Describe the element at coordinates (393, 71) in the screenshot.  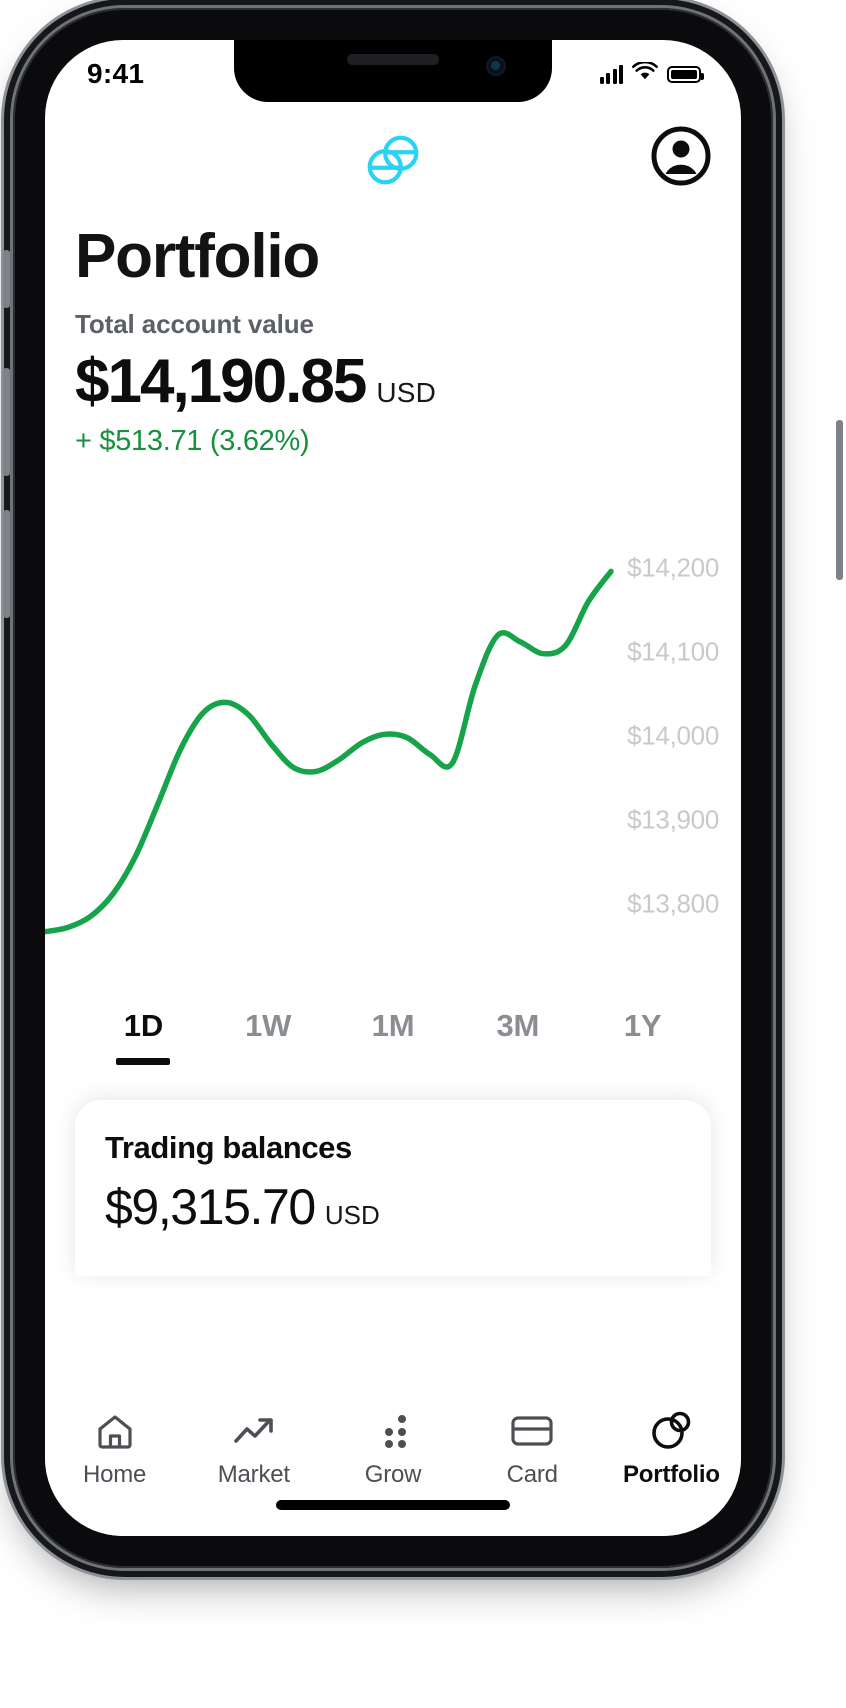
I see `device-notch` at that location.